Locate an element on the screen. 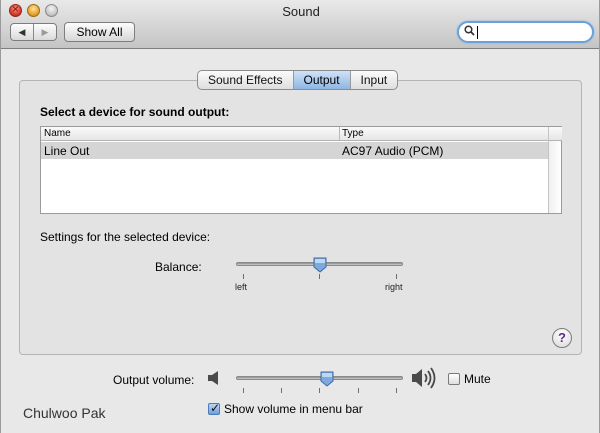 The width and height of the screenshot is (600, 433). balance-tick-right is located at coordinates (396, 276).